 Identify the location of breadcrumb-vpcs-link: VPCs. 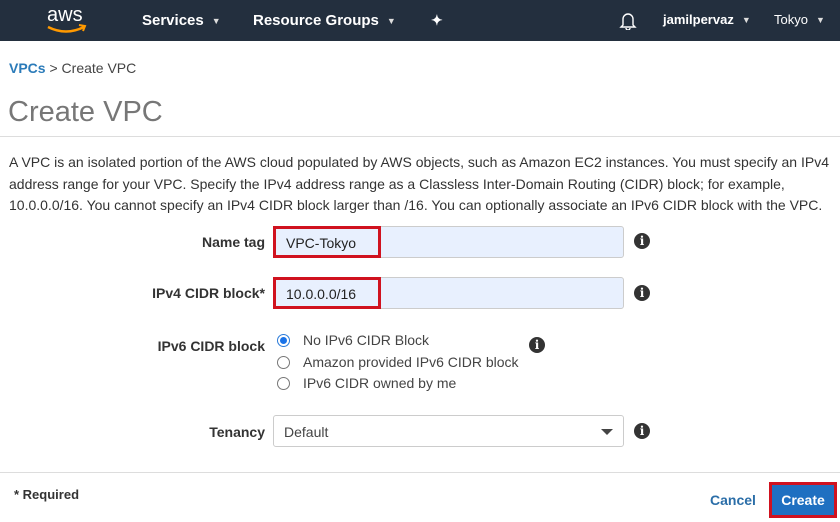
(27, 68).